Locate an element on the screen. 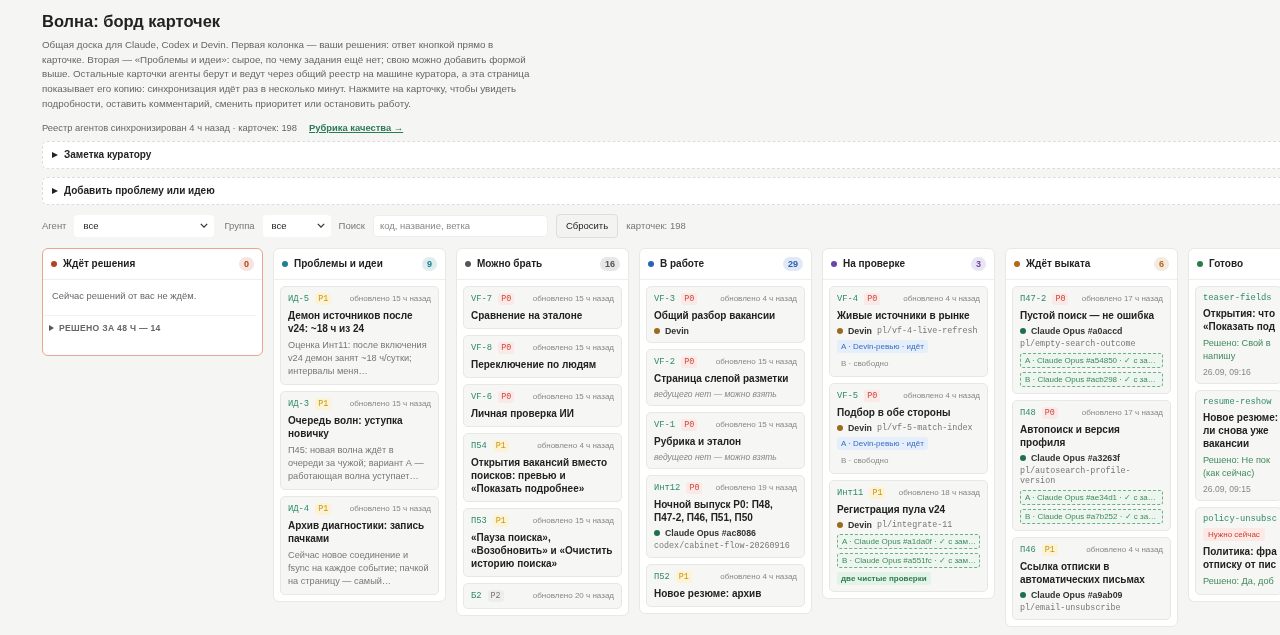  resolved-date: 26.09, 09:15 is located at coordinates (1227, 488).